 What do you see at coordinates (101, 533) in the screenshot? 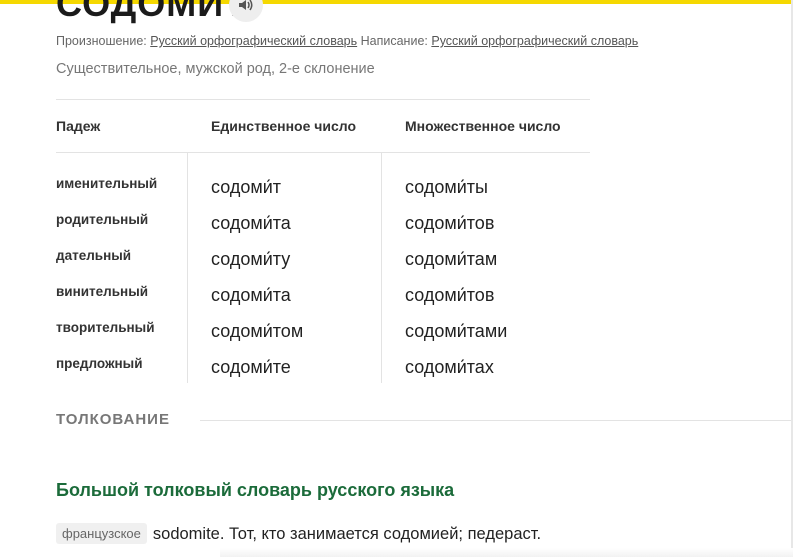
I see `language-origin-tag: французское` at bounding box center [101, 533].